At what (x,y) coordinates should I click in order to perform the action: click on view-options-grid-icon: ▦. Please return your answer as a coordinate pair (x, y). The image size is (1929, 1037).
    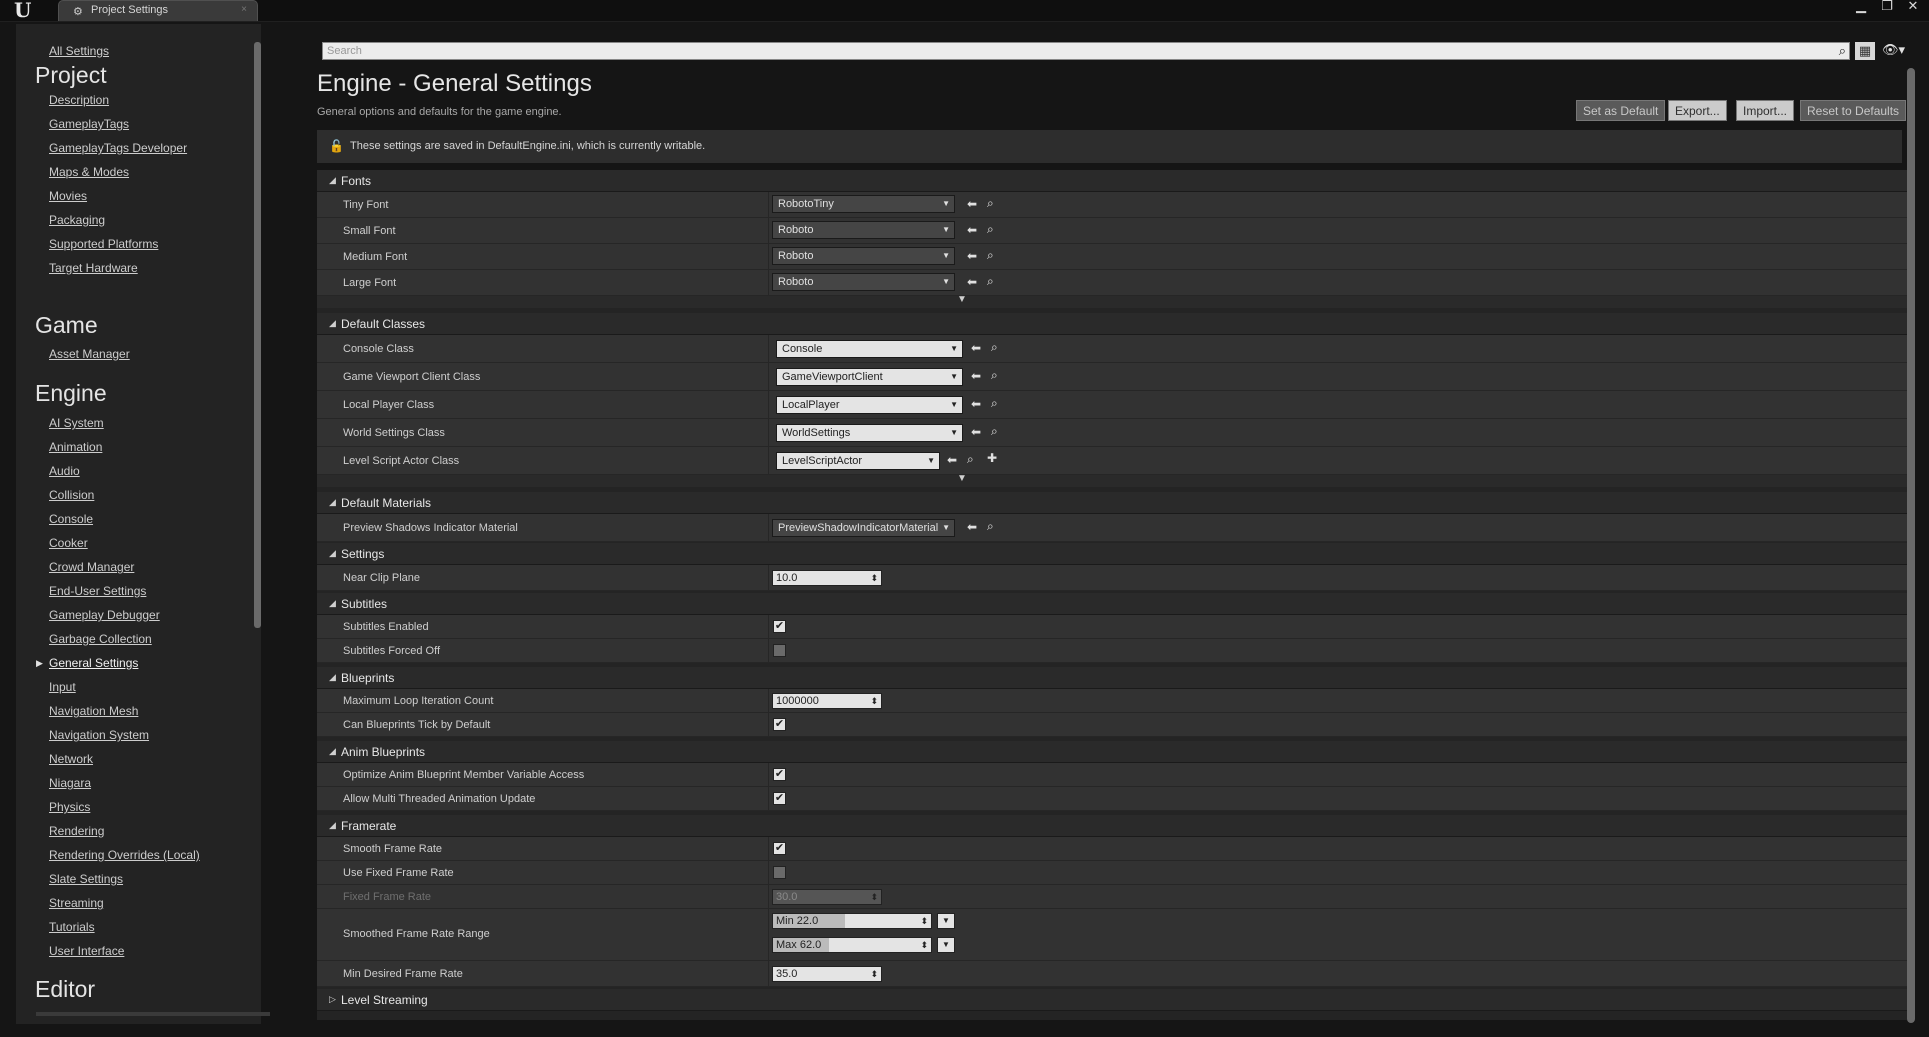
    Looking at the image, I should click on (1865, 51).